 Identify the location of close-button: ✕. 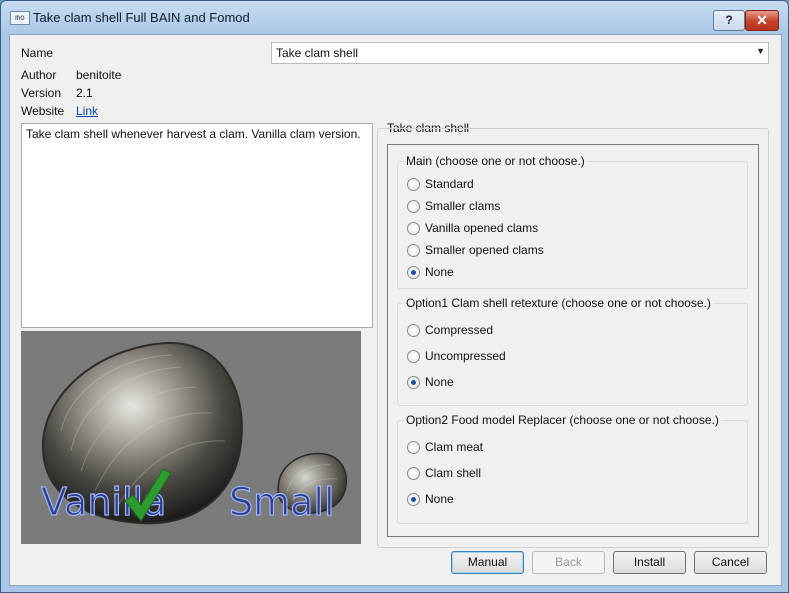
(762, 20).